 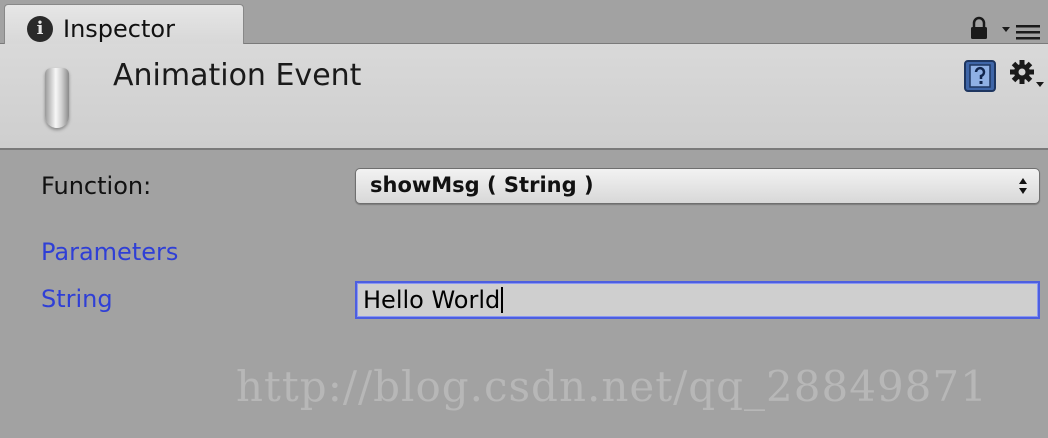 What do you see at coordinates (612, 386) in the screenshot?
I see `watermark: http://blog.csdn.net/qq_28849871` at bounding box center [612, 386].